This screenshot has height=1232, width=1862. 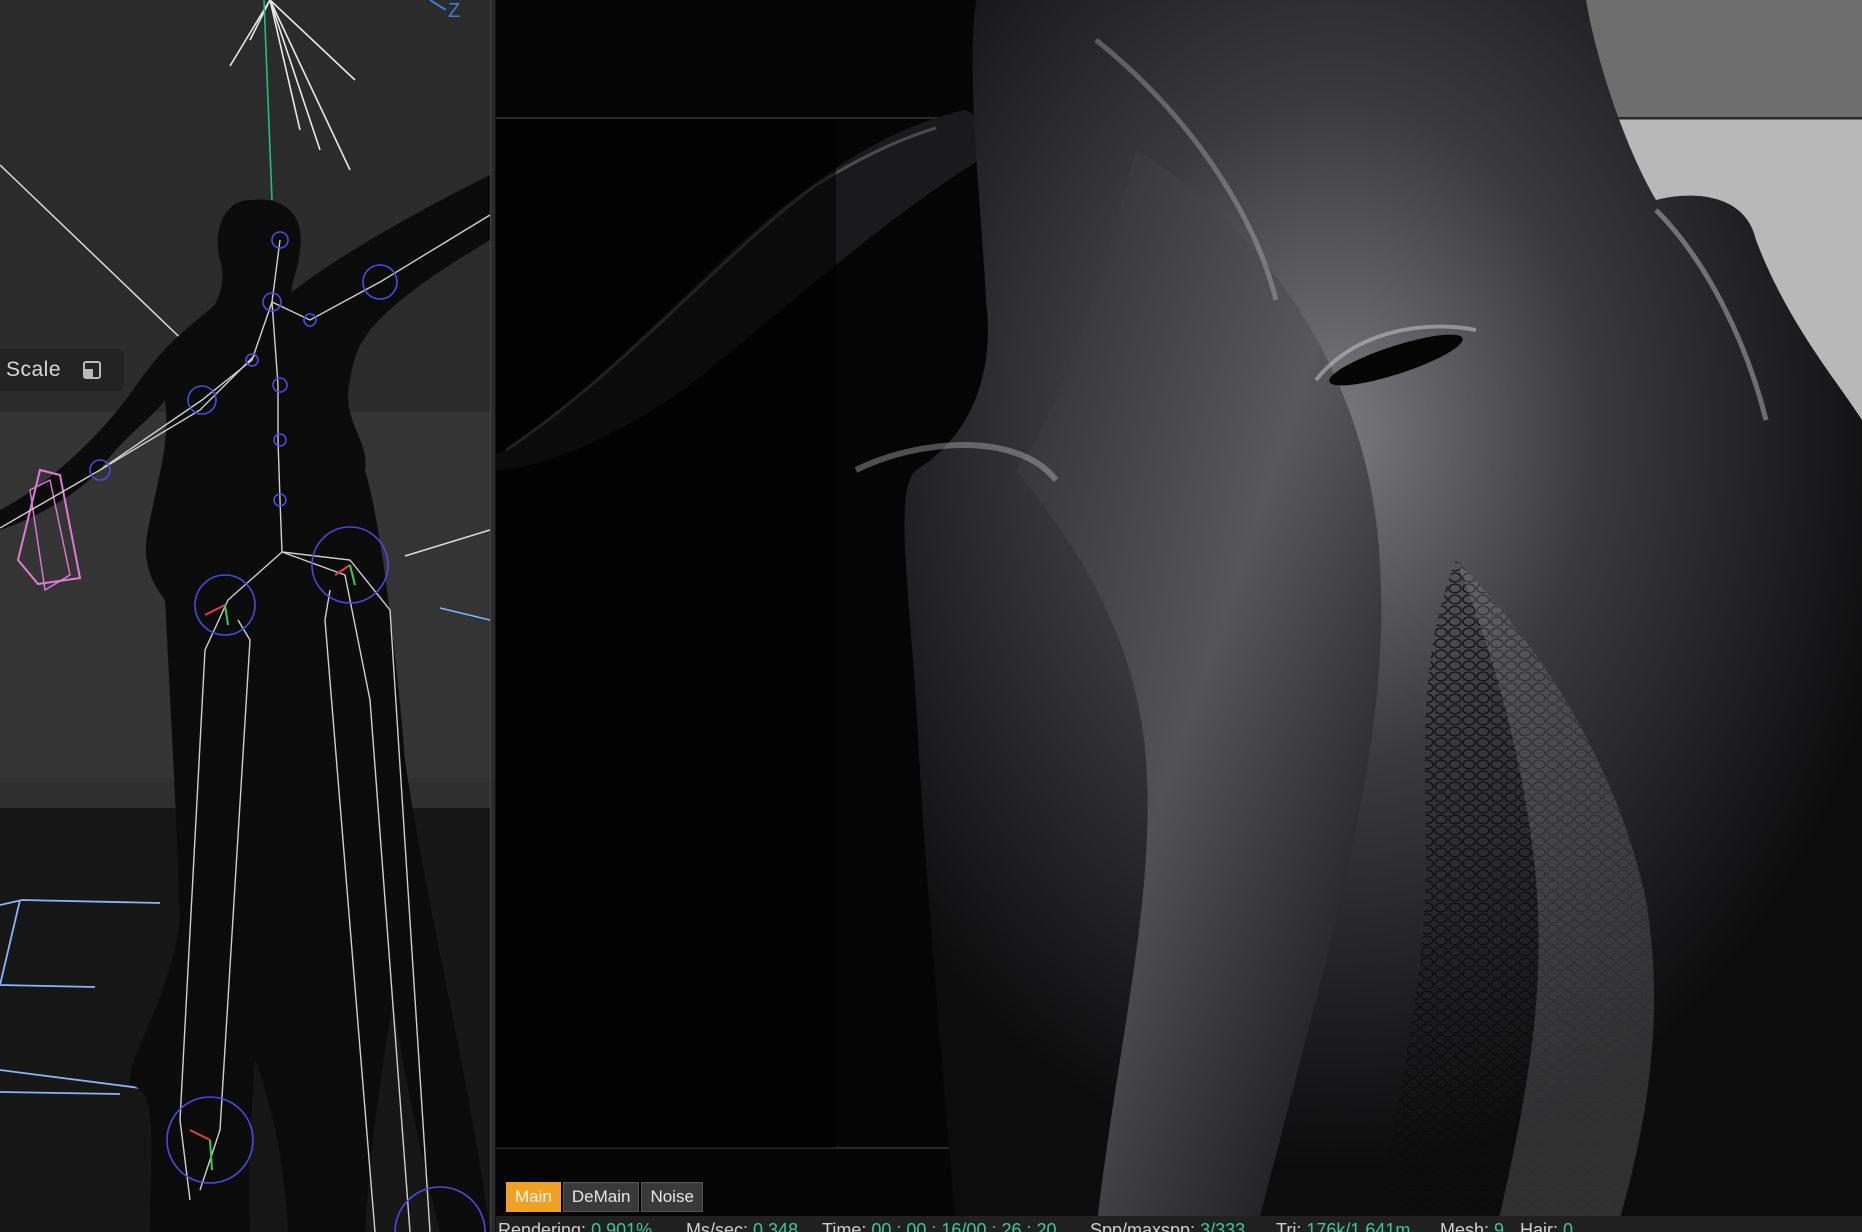 I want to click on status-time: Time: 00 : 00 : 16/00 : 26 : 20, so click(x=939, y=1226).